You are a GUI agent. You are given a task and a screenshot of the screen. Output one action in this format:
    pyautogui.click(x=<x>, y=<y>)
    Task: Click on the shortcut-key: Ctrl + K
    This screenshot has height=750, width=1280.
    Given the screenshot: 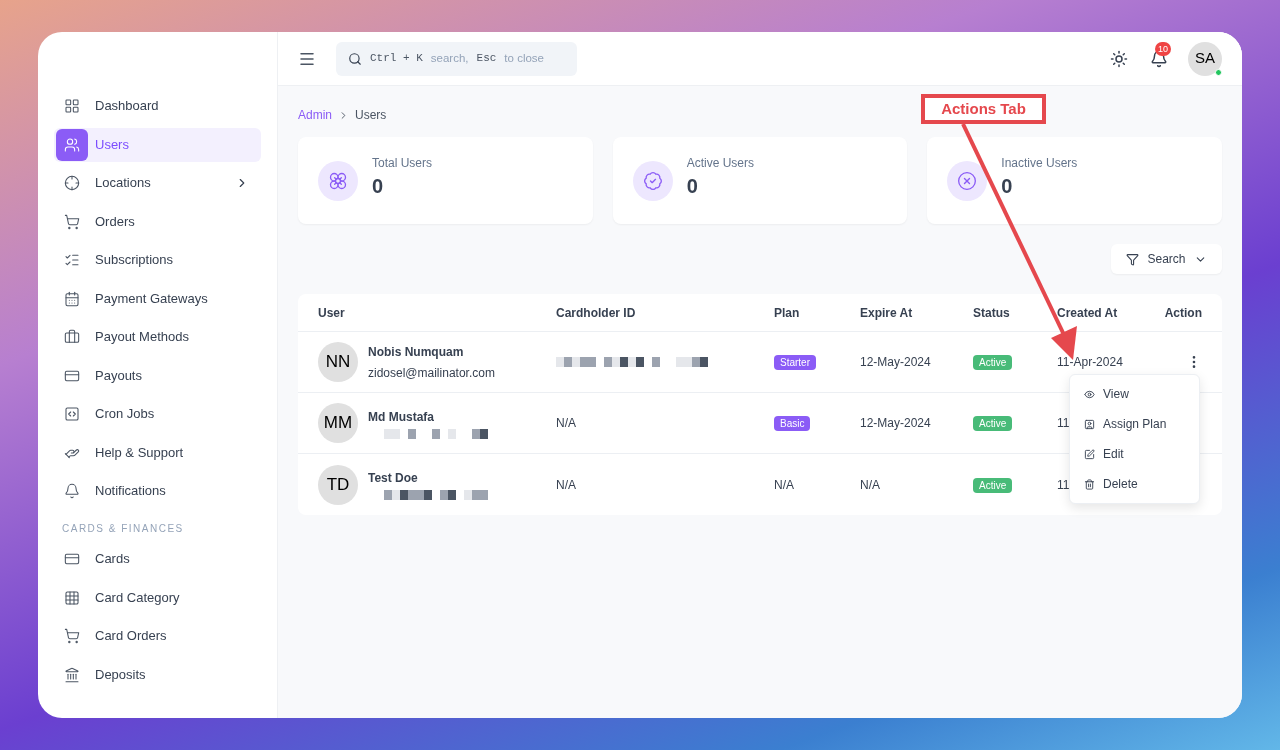 What is the action you would take?
    pyautogui.click(x=396, y=58)
    